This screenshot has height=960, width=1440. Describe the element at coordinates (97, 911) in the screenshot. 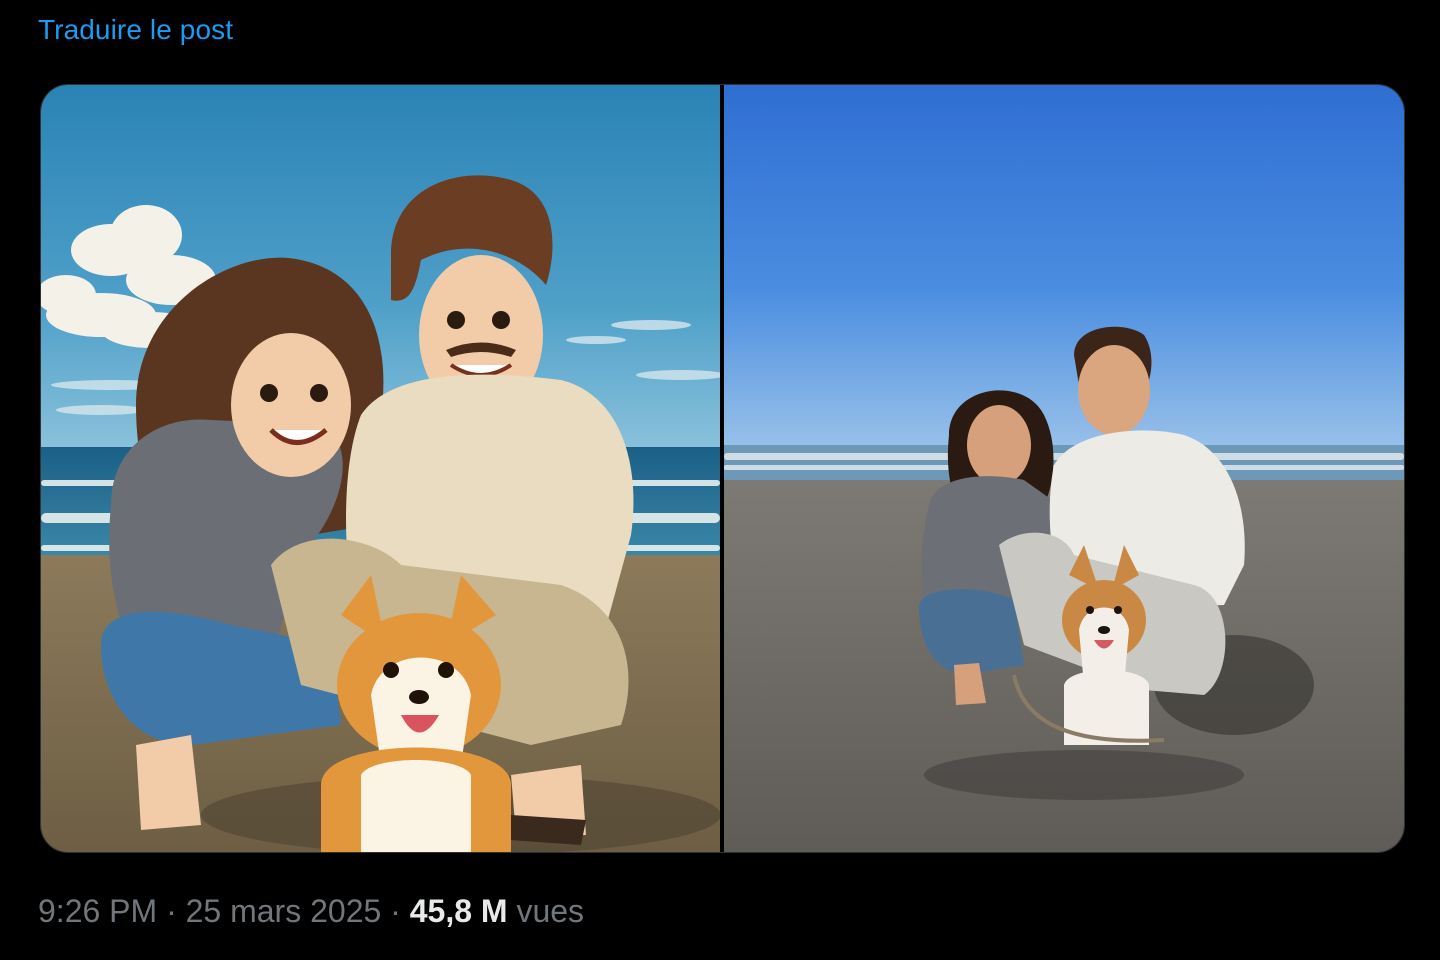

I see `post-time: 9:26 PM` at that location.